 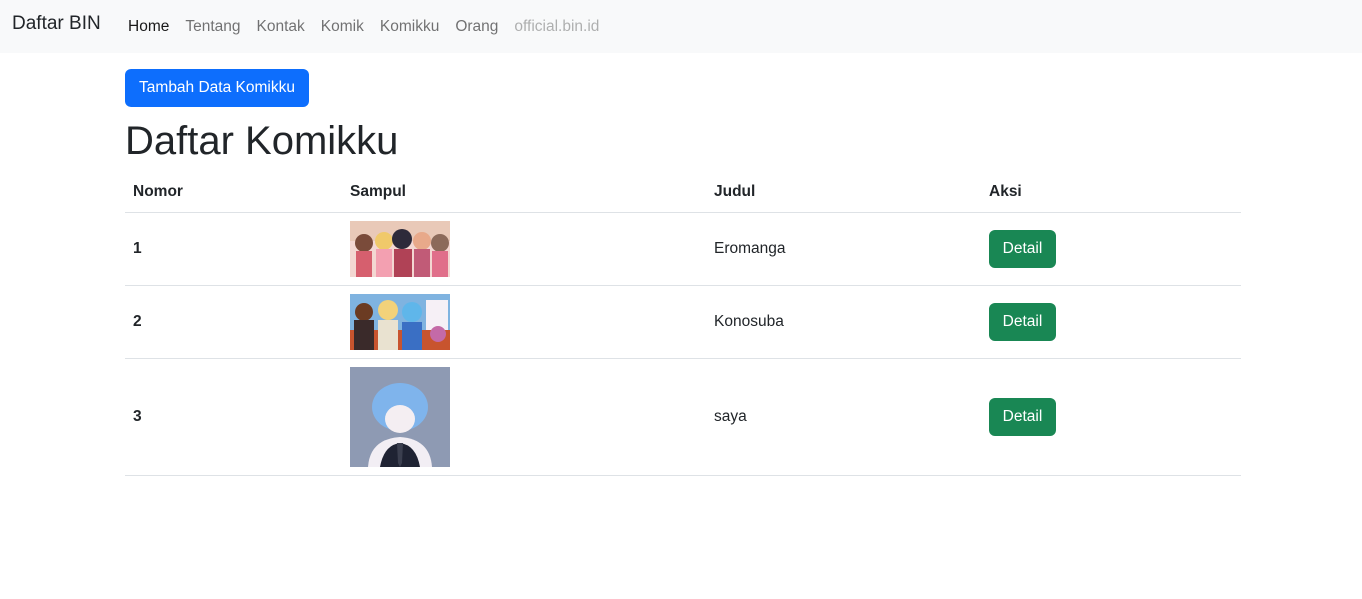 I want to click on table-header-row: Nomor Sampul Judul Aksi, so click(x=683, y=192).